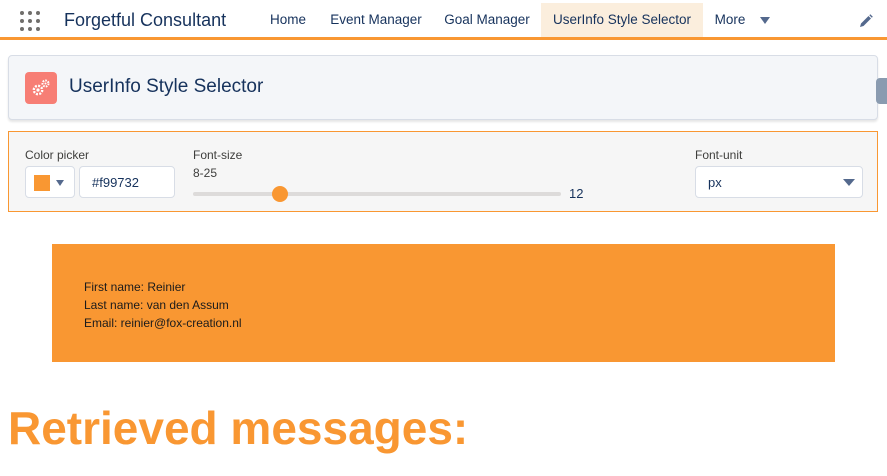 The image size is (887, 476). I want to click on tab-home: Home, so click(288, 20).